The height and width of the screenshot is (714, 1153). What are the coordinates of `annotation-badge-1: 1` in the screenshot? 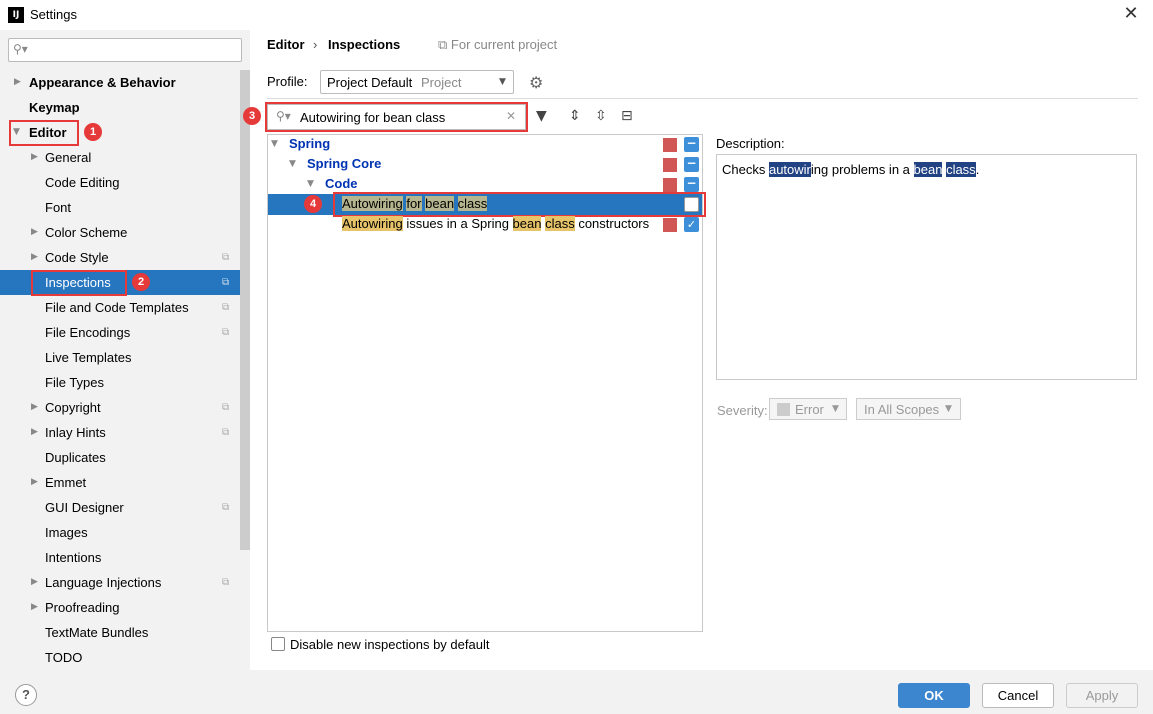 It's located at (93, 132).